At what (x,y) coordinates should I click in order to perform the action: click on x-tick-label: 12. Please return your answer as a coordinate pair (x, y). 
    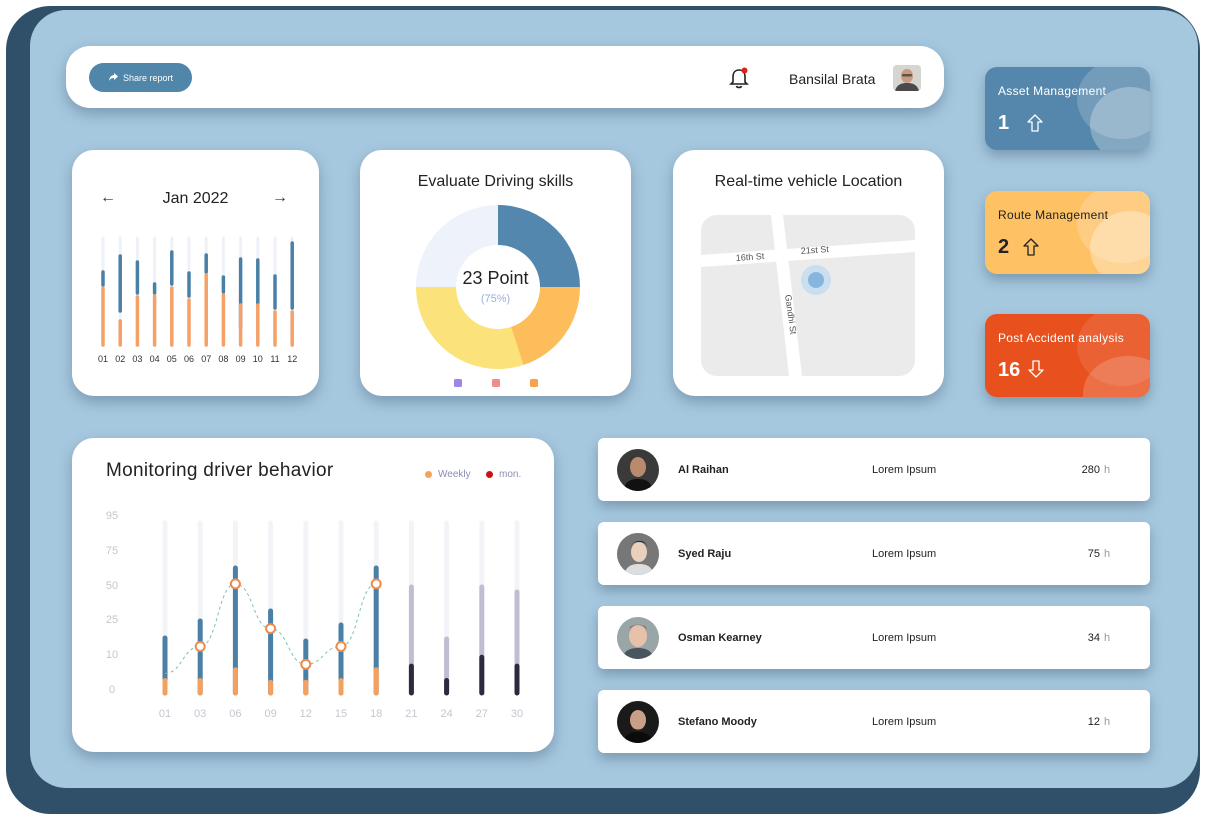
    Looking at the image, I should click on (306, 714).